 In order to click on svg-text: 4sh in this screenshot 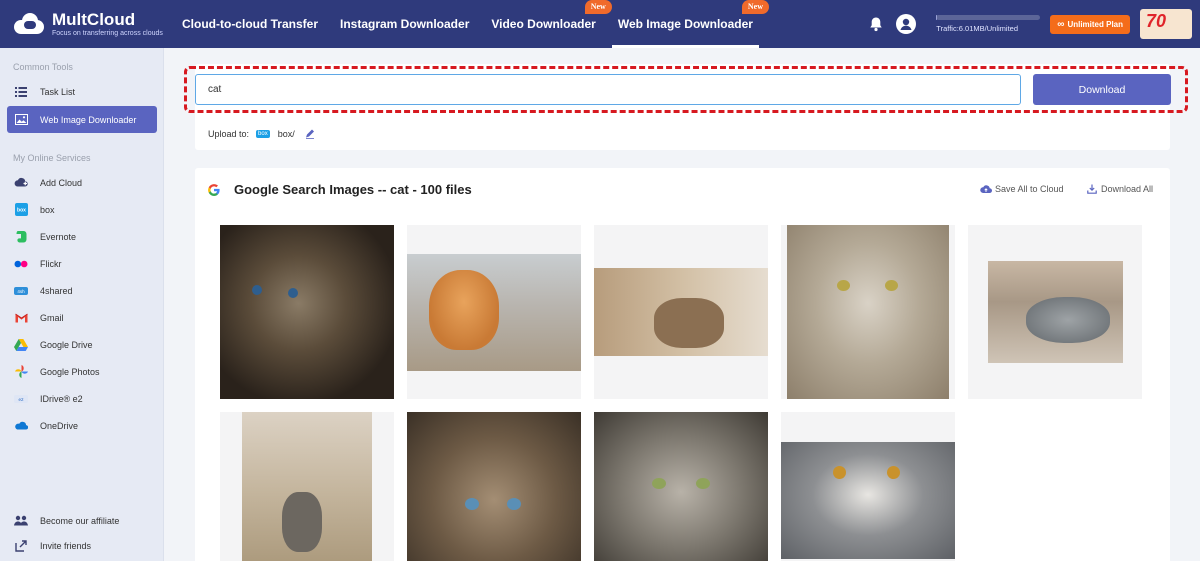, I will do `click(21, 291)`.